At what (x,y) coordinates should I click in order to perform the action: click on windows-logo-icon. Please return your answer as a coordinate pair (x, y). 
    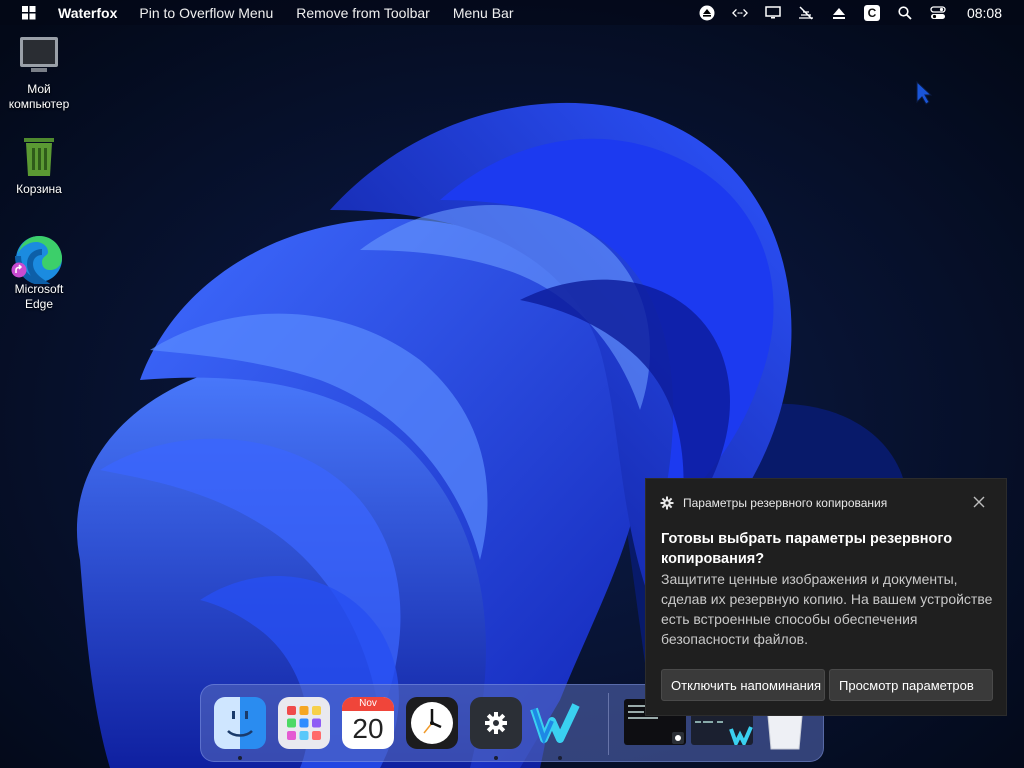
    Looking at the image, I should click on (29, 12).